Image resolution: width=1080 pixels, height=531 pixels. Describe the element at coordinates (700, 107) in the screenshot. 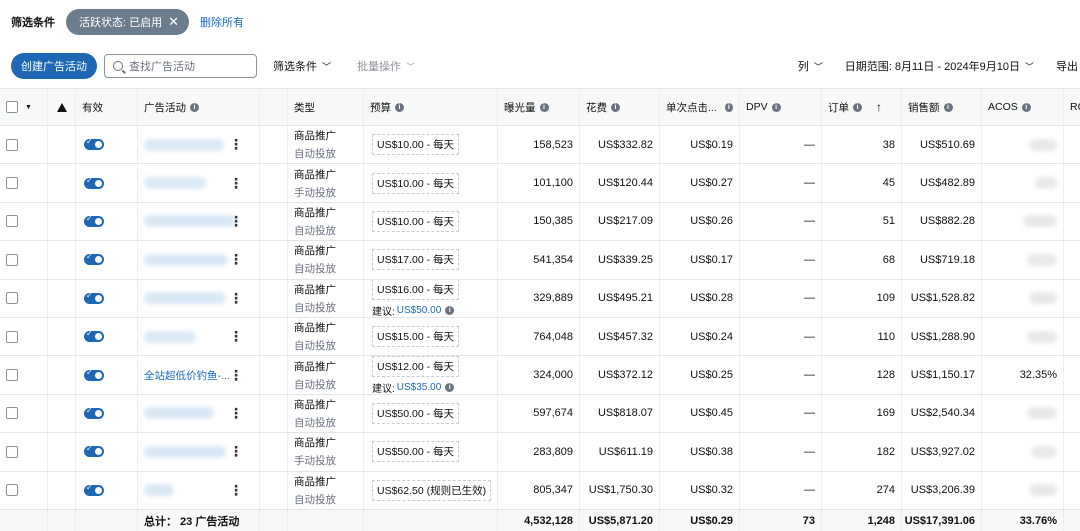

I see `cpc-column-header: 单次点击... i` at that location.